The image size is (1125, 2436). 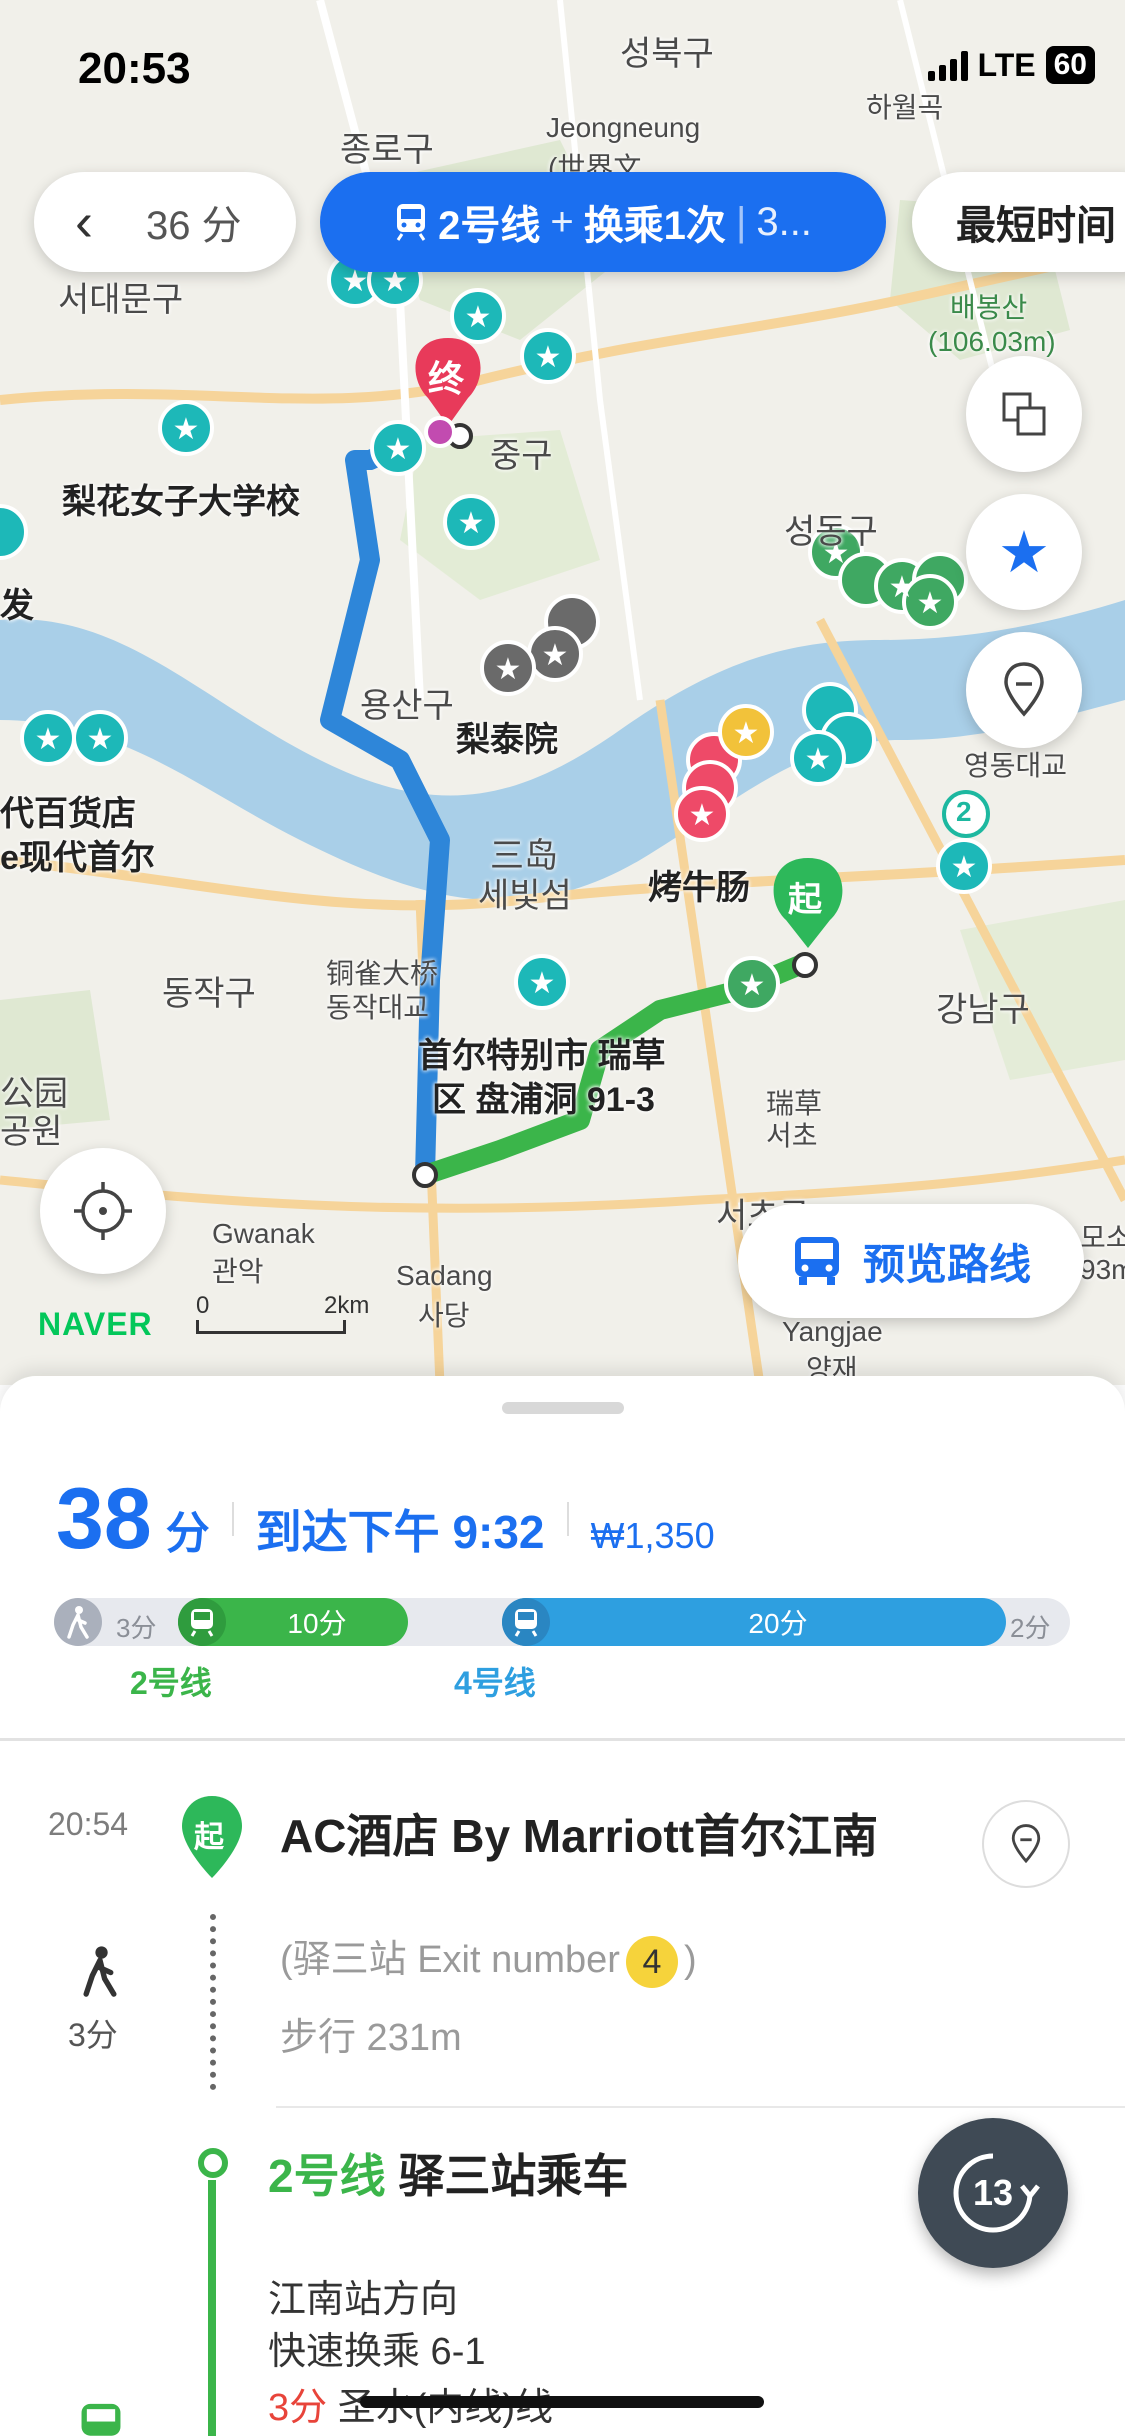 I want to click on origin-name: AC酒店 By Marriott首尔江南, so click(x=579, y=1833).